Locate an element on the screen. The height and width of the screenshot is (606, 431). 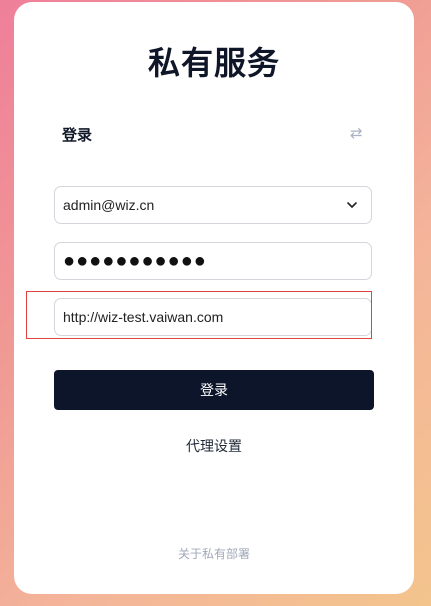
password-field: ●●●●●●●●●●● is located at coordinates (213, 261).